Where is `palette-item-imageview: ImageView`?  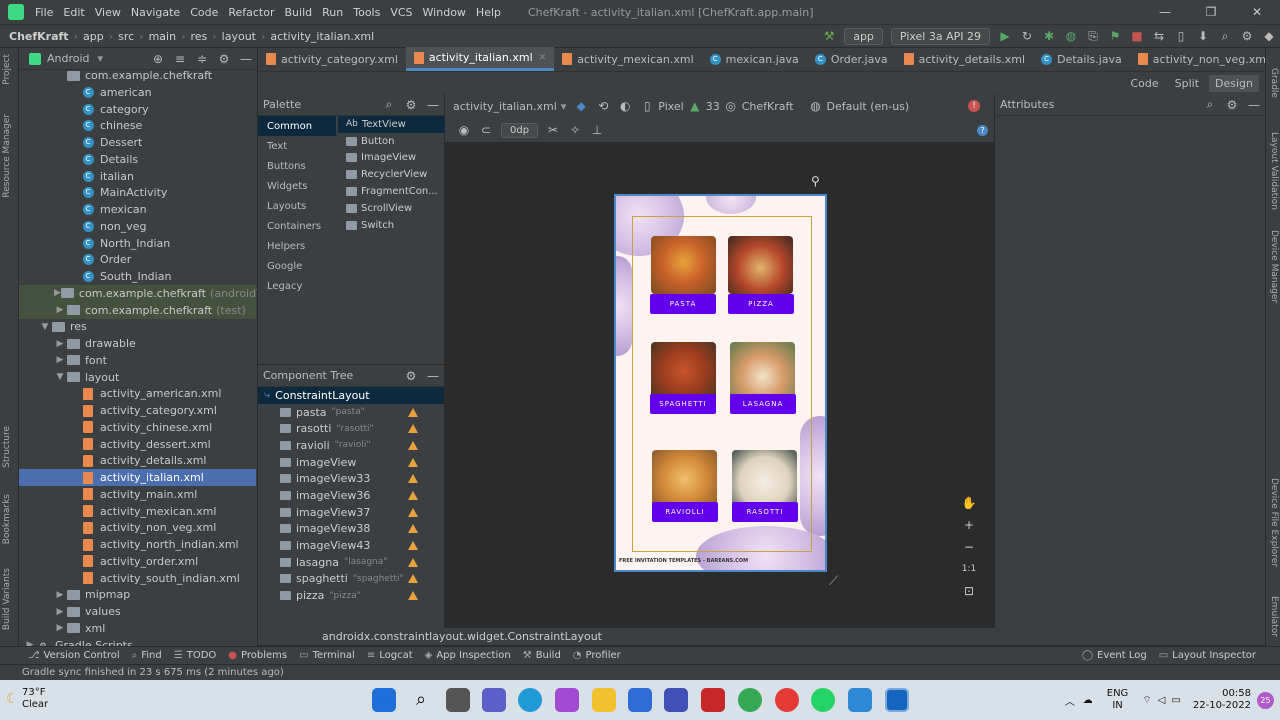
palette-item-imageview: ImageView is located at coordinates (391, 158).